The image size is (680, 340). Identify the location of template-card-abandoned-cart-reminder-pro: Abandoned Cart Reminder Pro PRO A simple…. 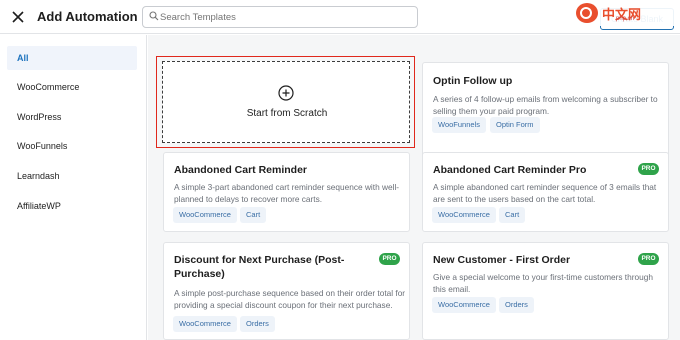
(545, 192).